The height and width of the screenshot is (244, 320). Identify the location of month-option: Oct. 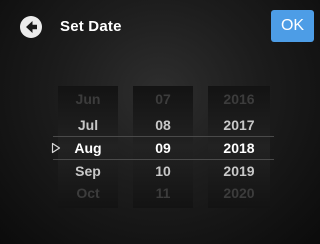
(88, 193).